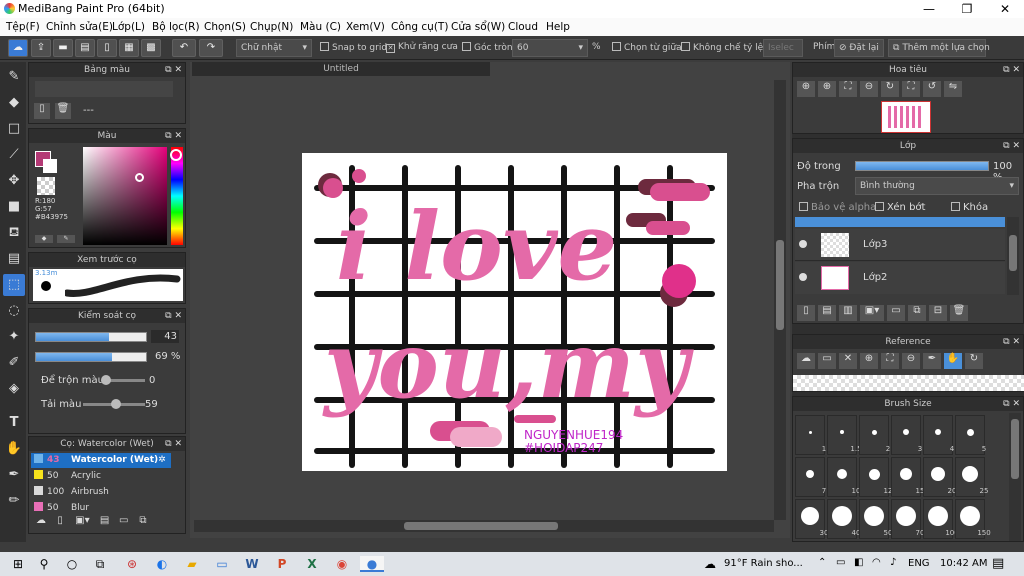 Image resolution: width=1024 pixels, height=576 pixels. What do you see at coordinates (222, 564) in the screenshot?
I see `monitor-icon: ▭` at bounding box center [222, 564].